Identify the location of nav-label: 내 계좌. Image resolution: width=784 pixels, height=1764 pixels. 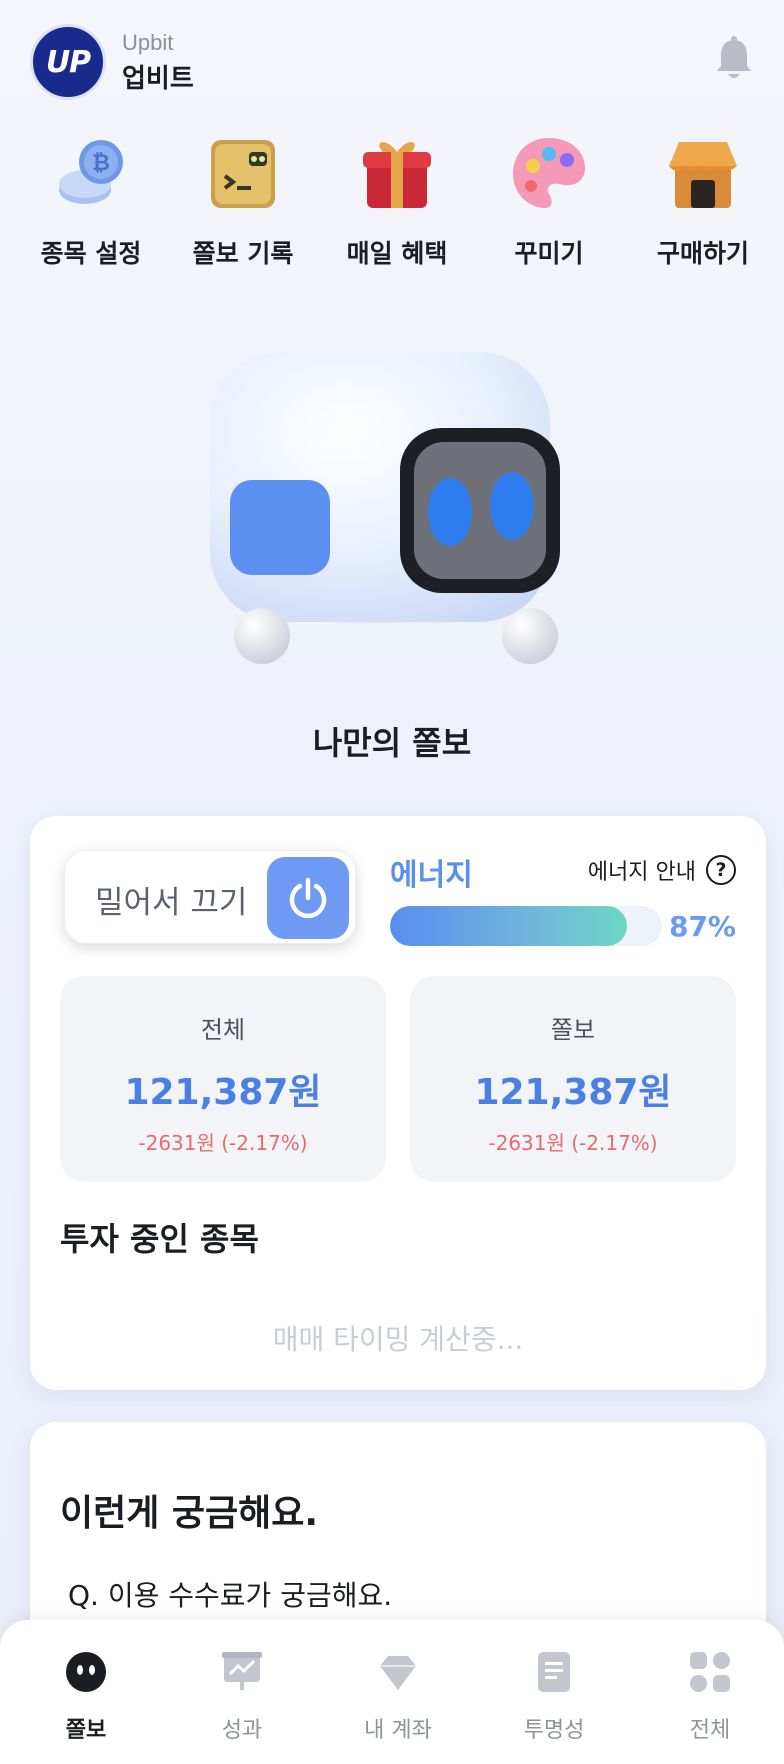
(398, 1730).